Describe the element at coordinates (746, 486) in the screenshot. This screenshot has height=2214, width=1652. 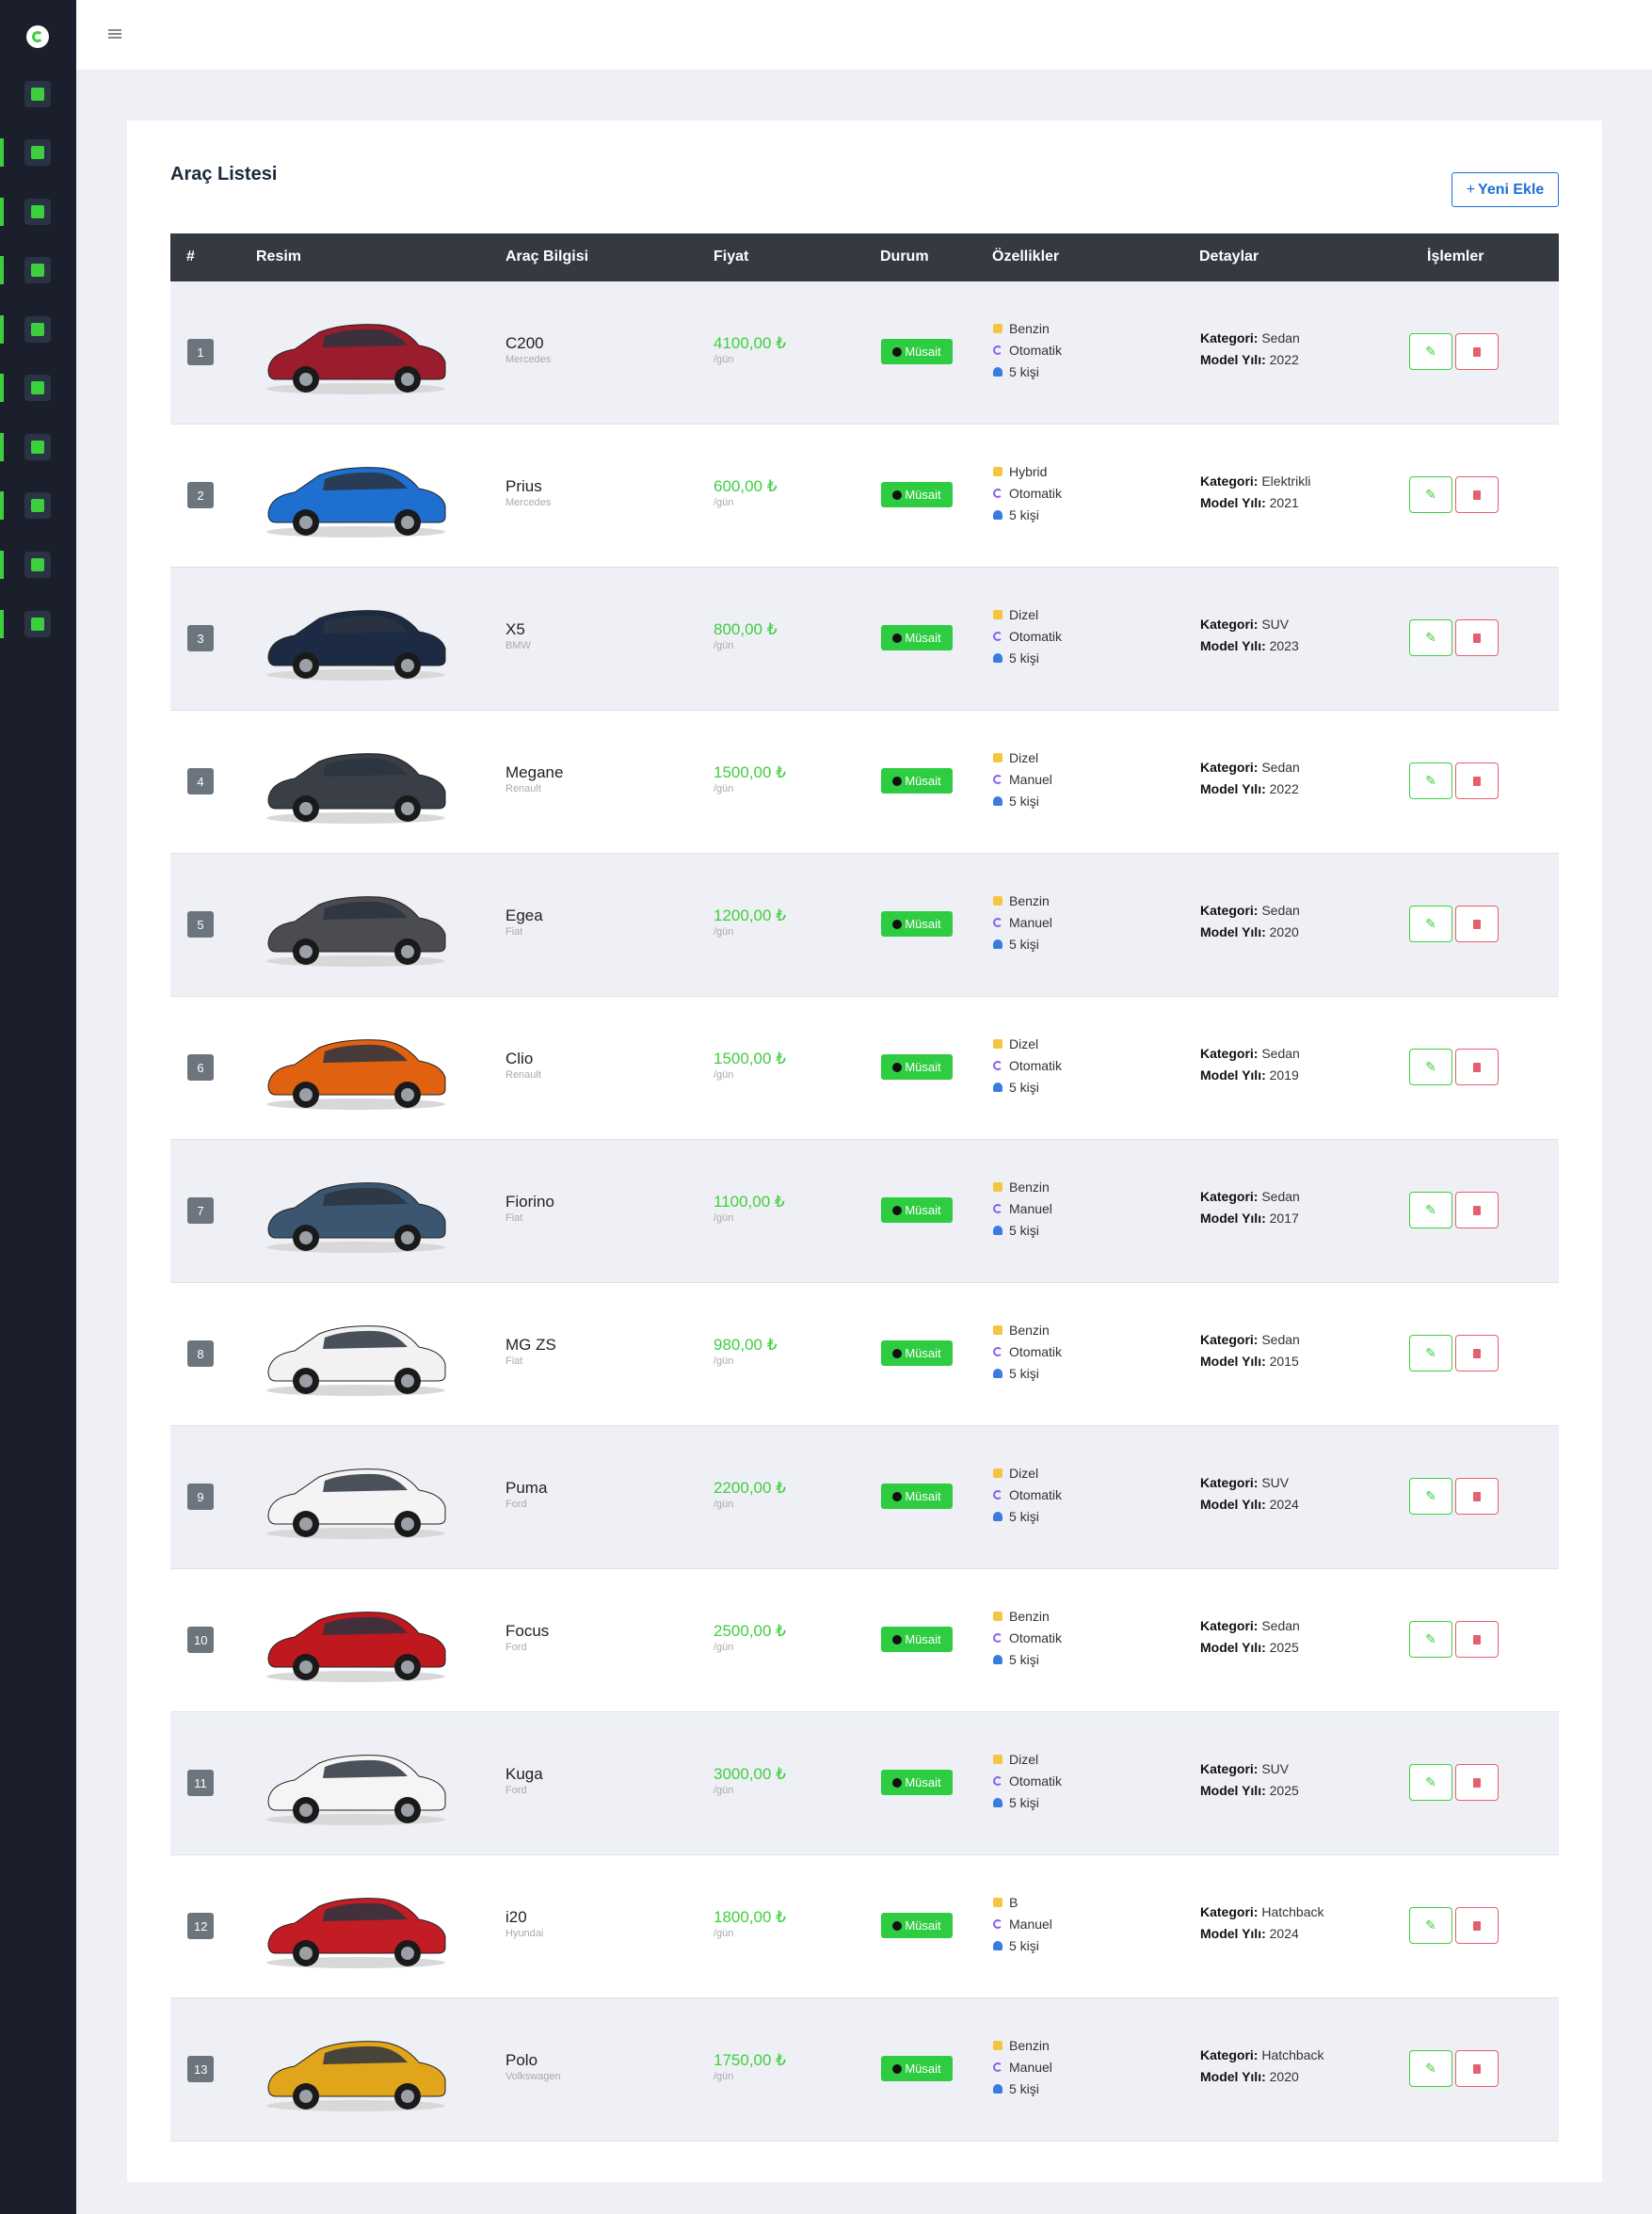
I see `vehicle-price: 600,00 ₺` at that location.